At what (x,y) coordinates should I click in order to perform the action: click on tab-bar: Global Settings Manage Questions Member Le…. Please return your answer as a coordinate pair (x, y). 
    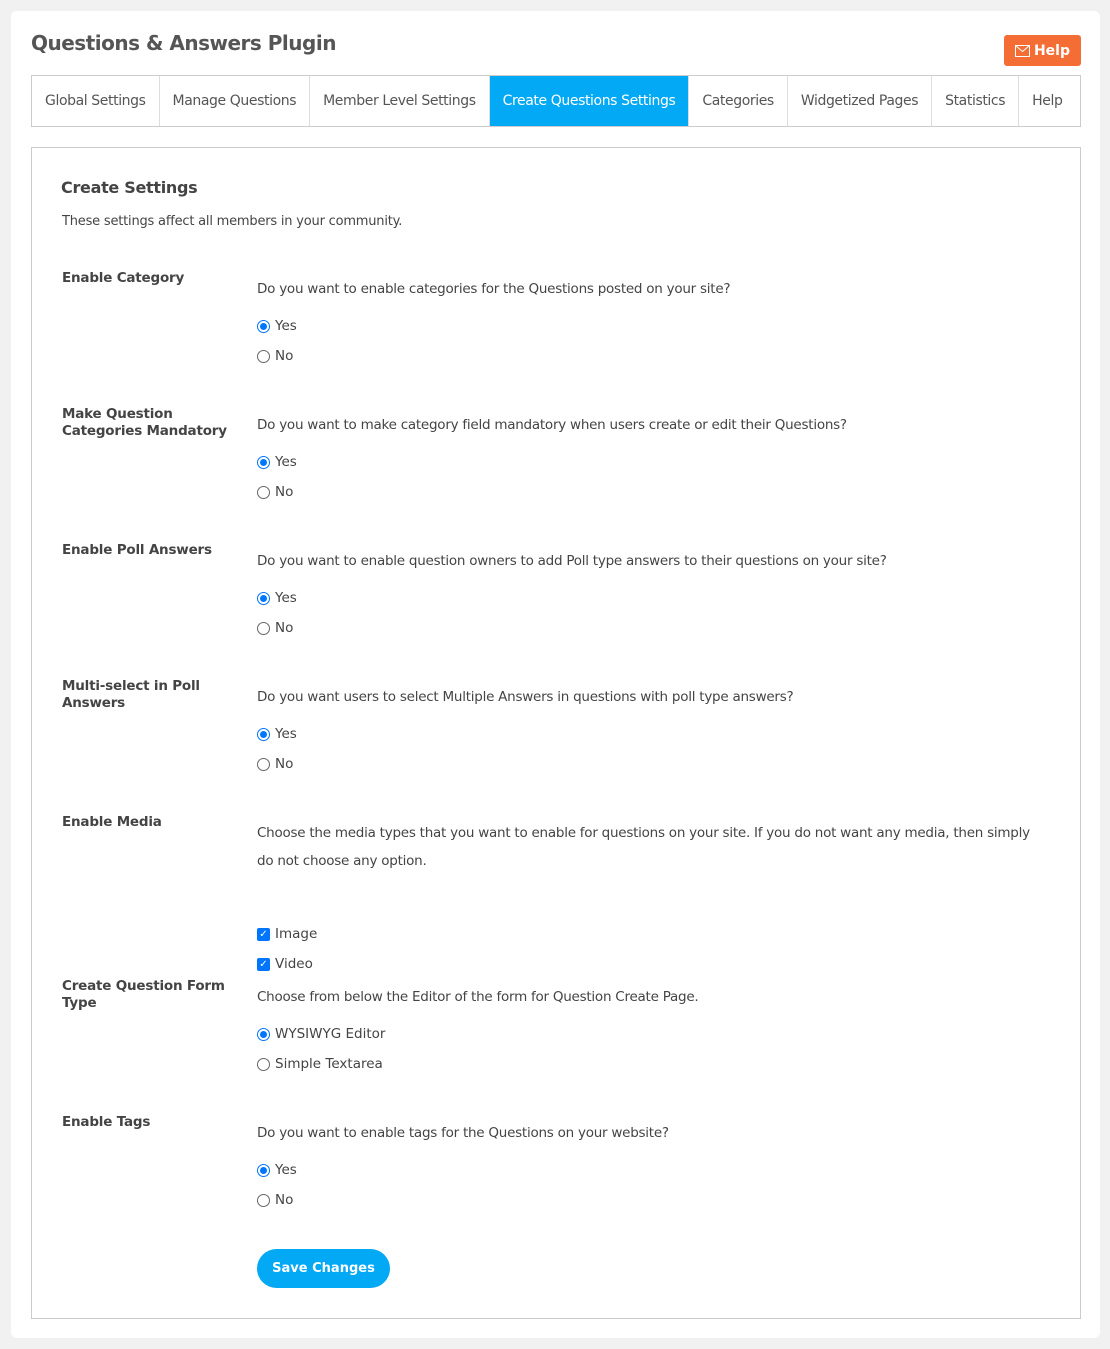
    Looking at the image, I should click on (556, 101).